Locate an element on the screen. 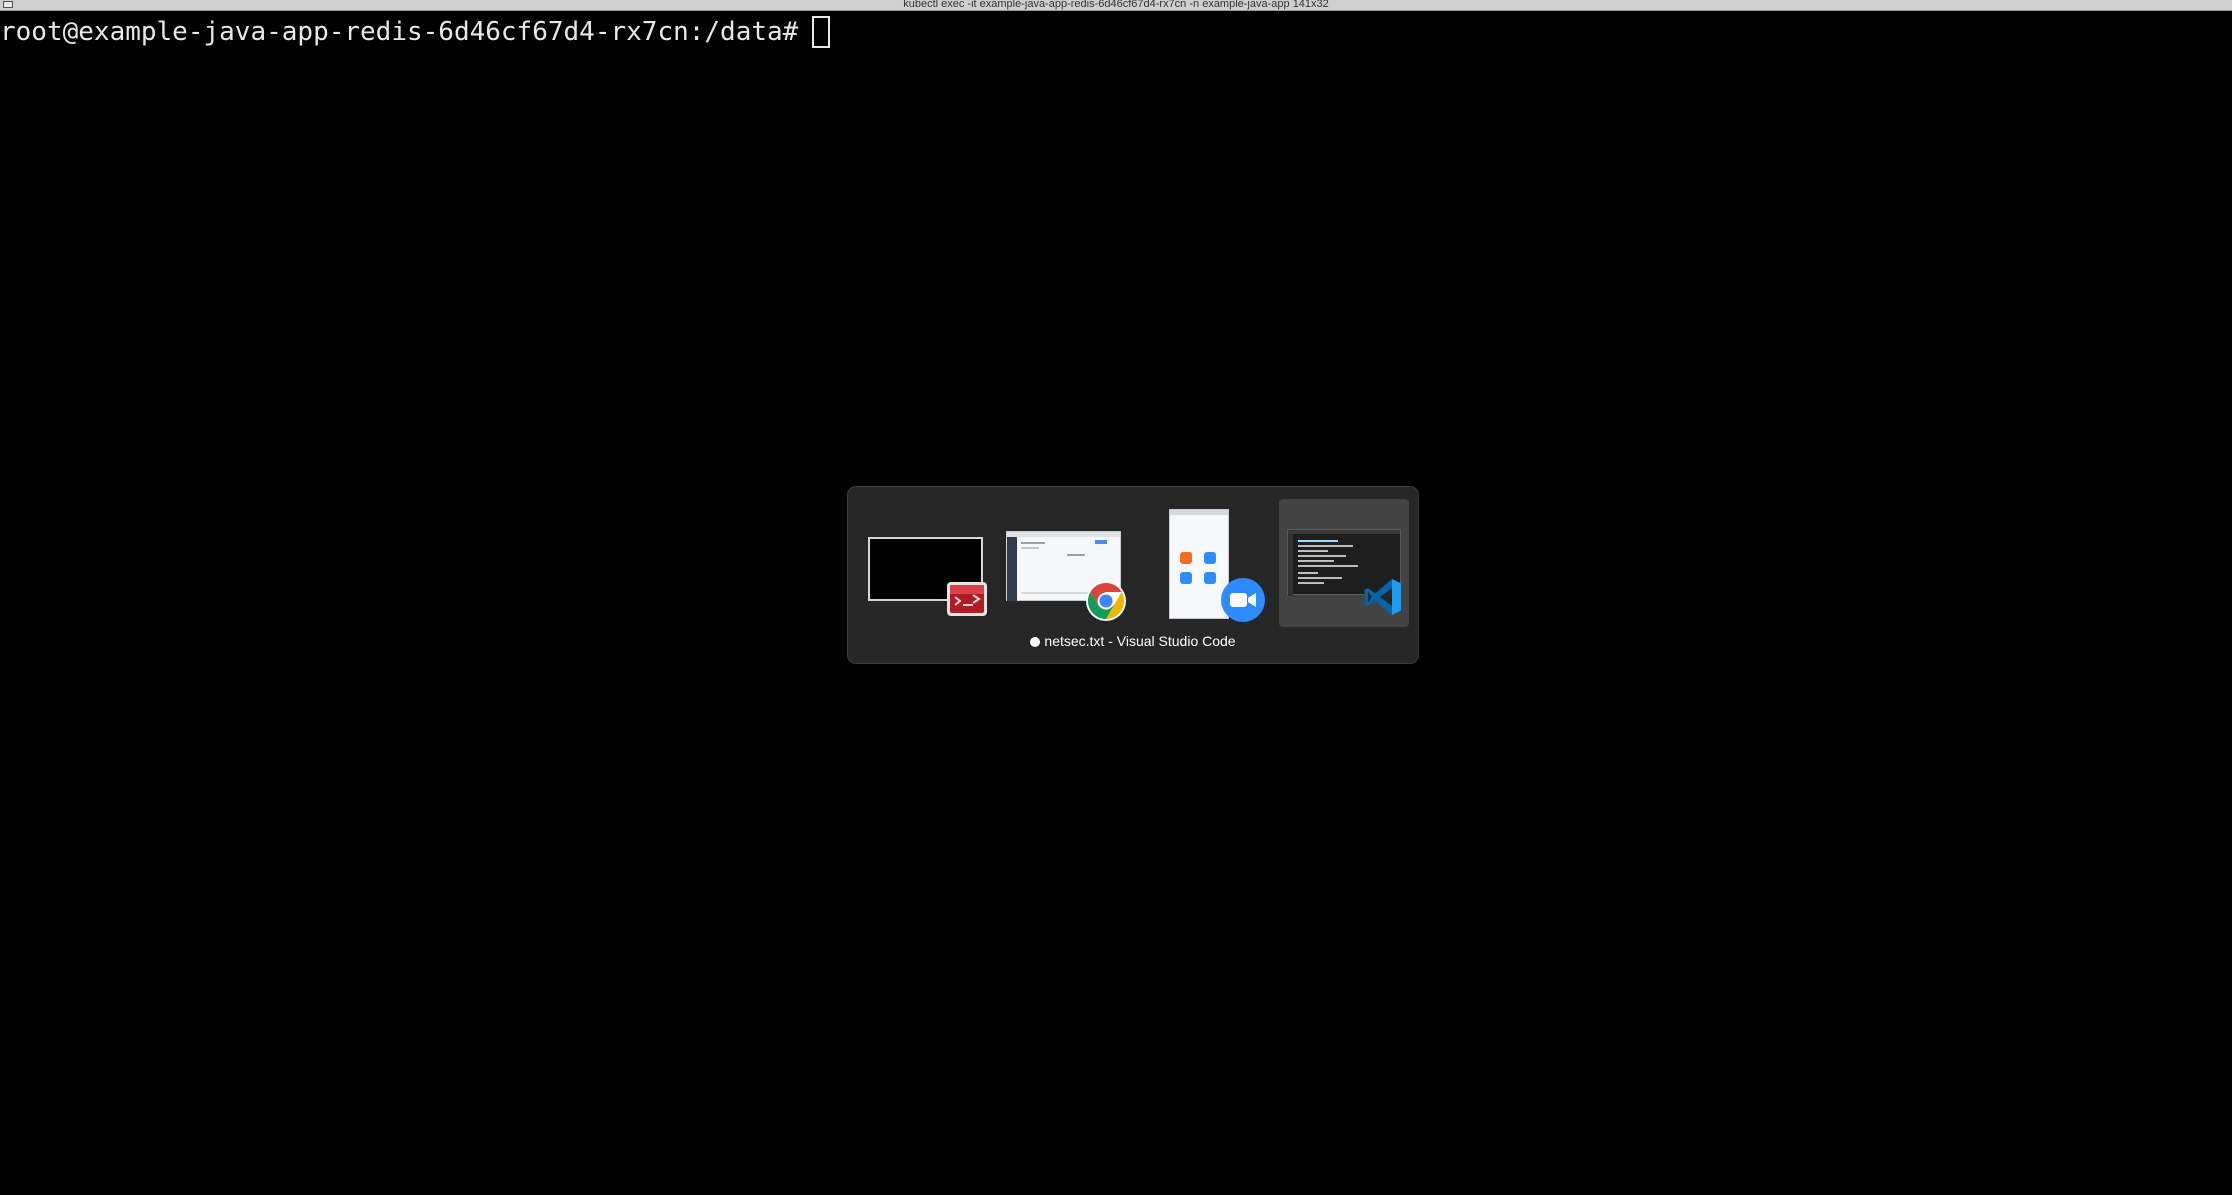 The height and width of the screenshot is (1195, 2232). switcher-item-zoom is located at coordinates (1203, 563).